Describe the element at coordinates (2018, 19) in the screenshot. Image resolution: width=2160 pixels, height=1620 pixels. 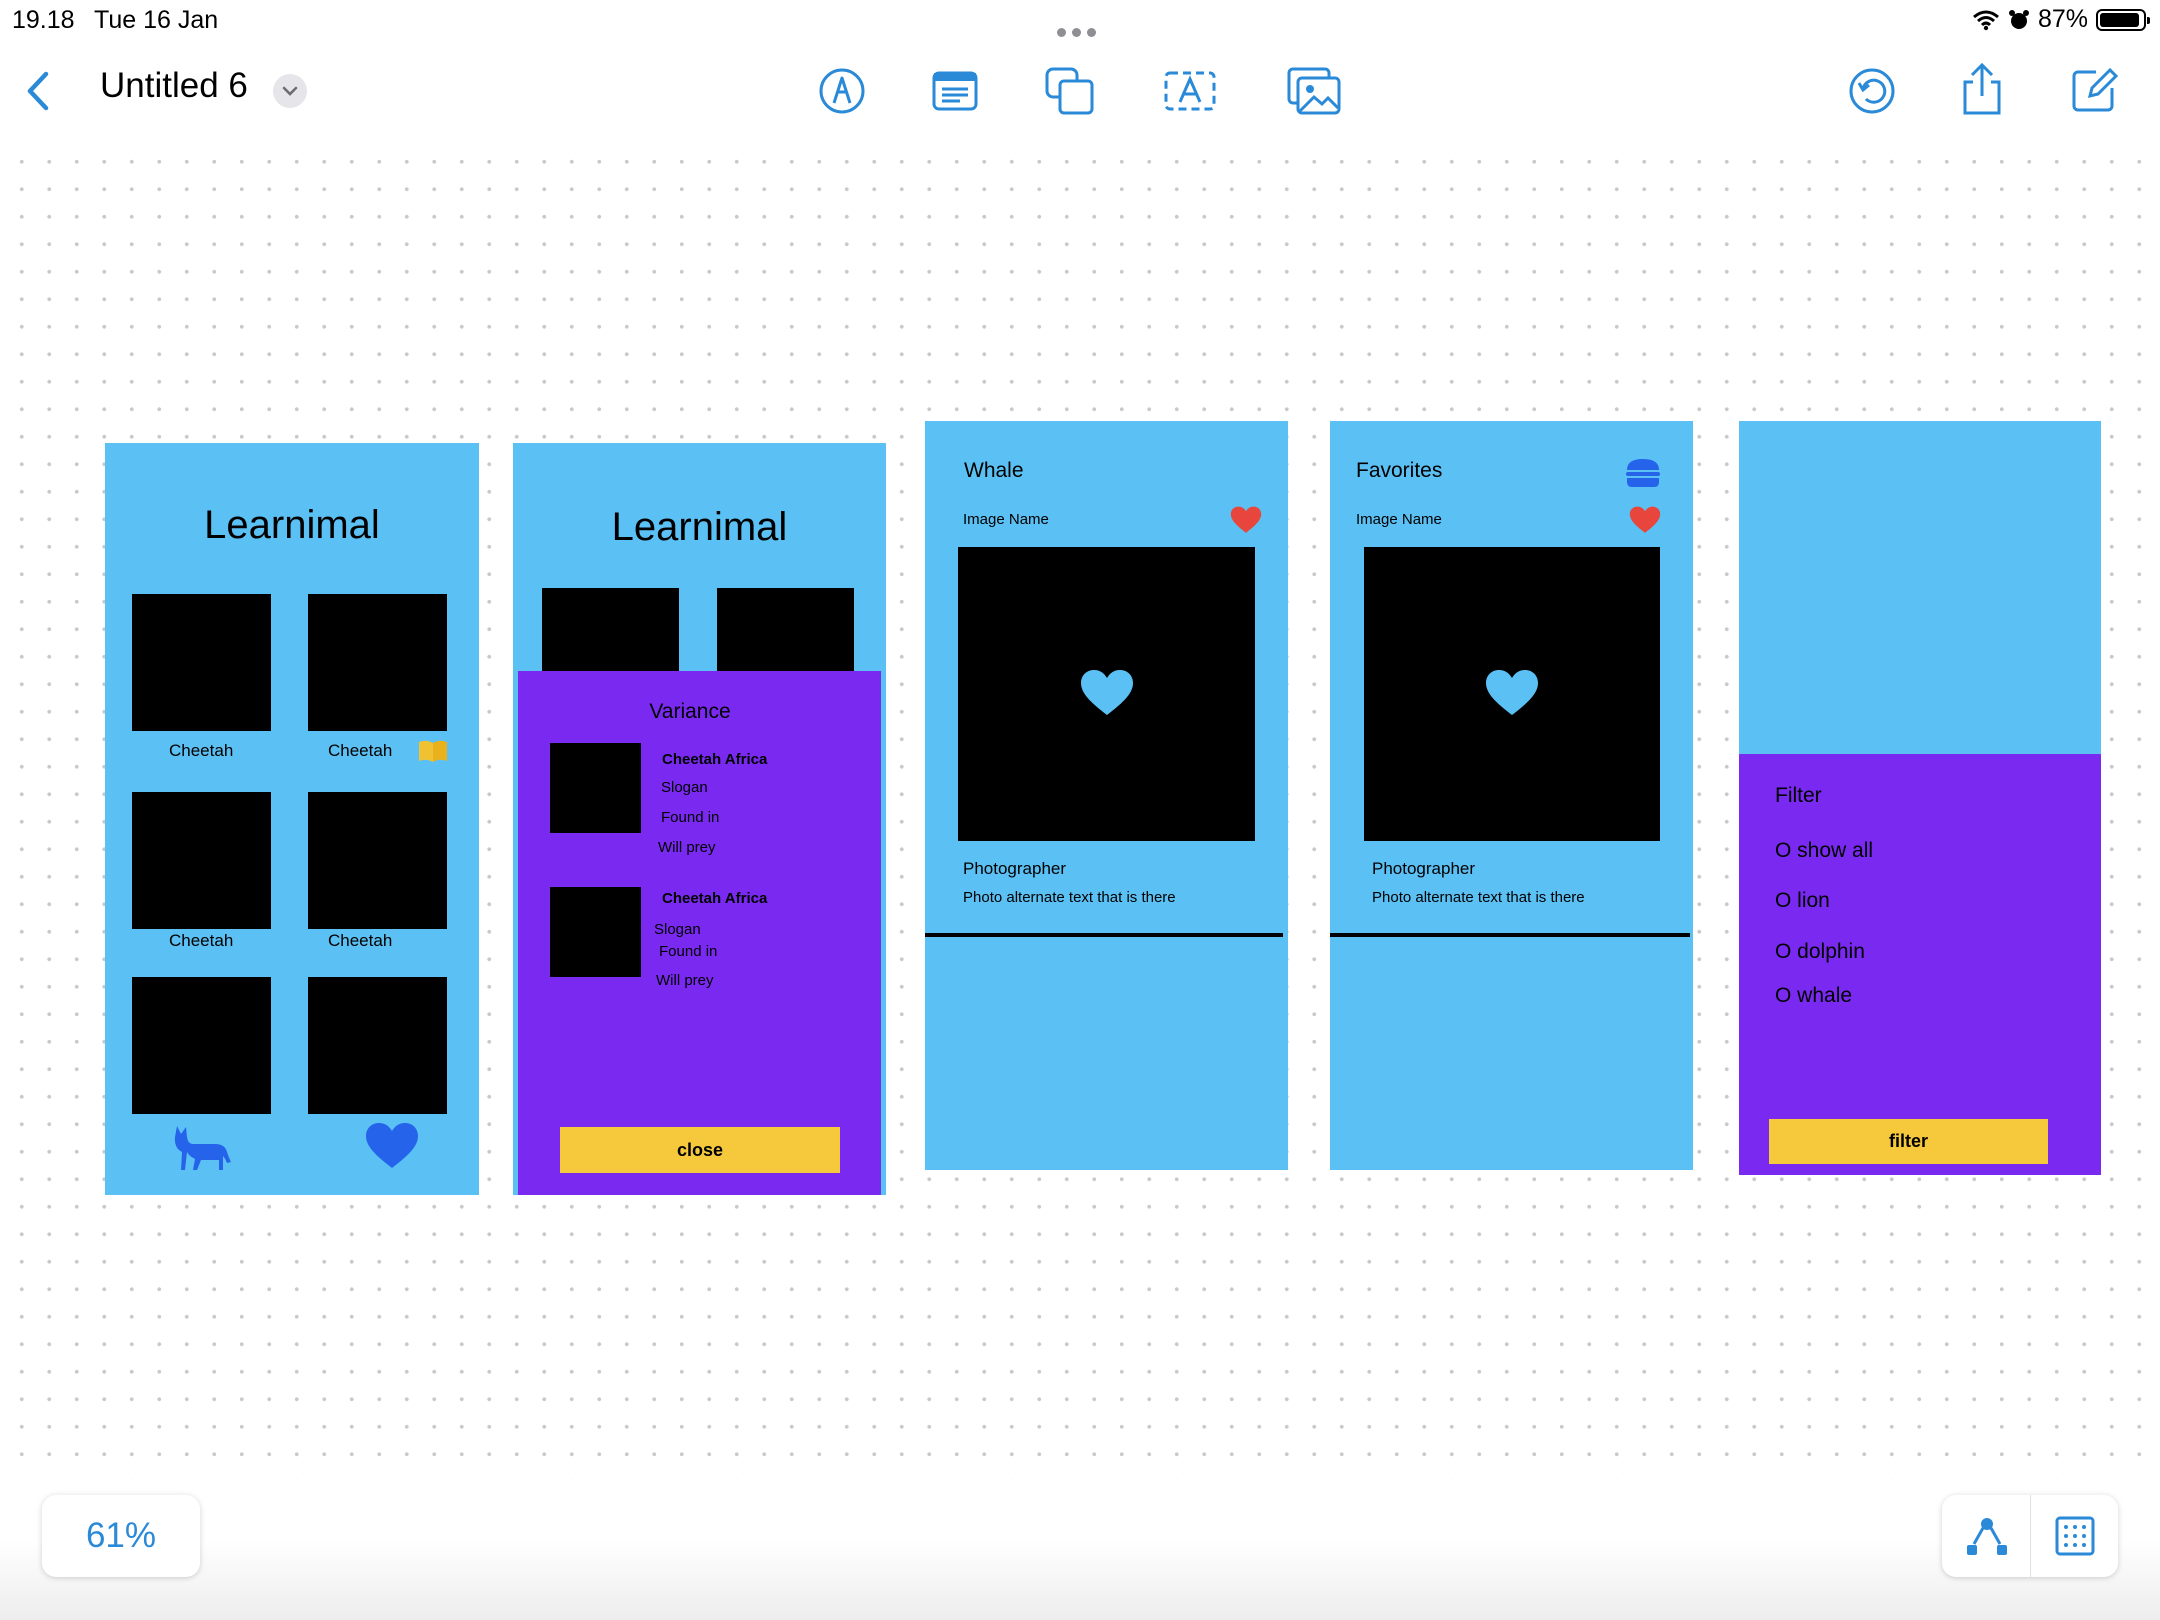
I see `alarm-icon` at that location.